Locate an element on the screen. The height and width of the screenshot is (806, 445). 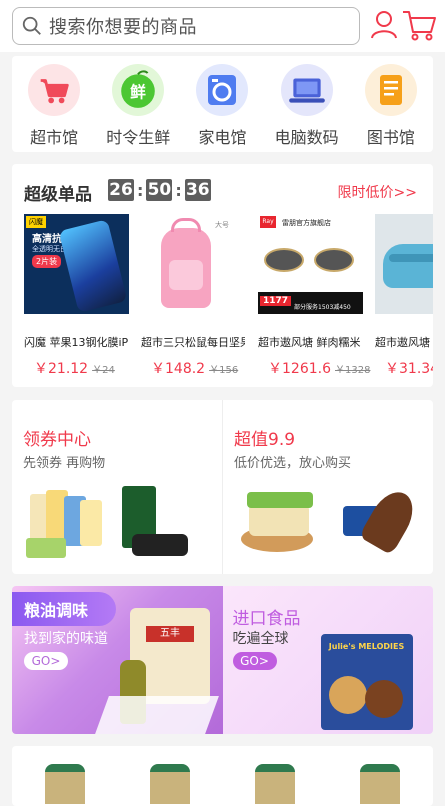
category-fresh: 鲜 时令生鲜 is located at coordinates (138, 108).